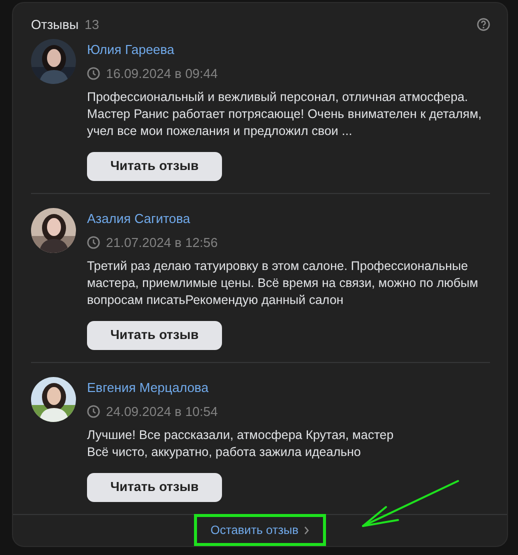  What do you see at coordinates (307, 530) in the screenshot?
I see `chevron-icon` at bounding box center [307, 530].